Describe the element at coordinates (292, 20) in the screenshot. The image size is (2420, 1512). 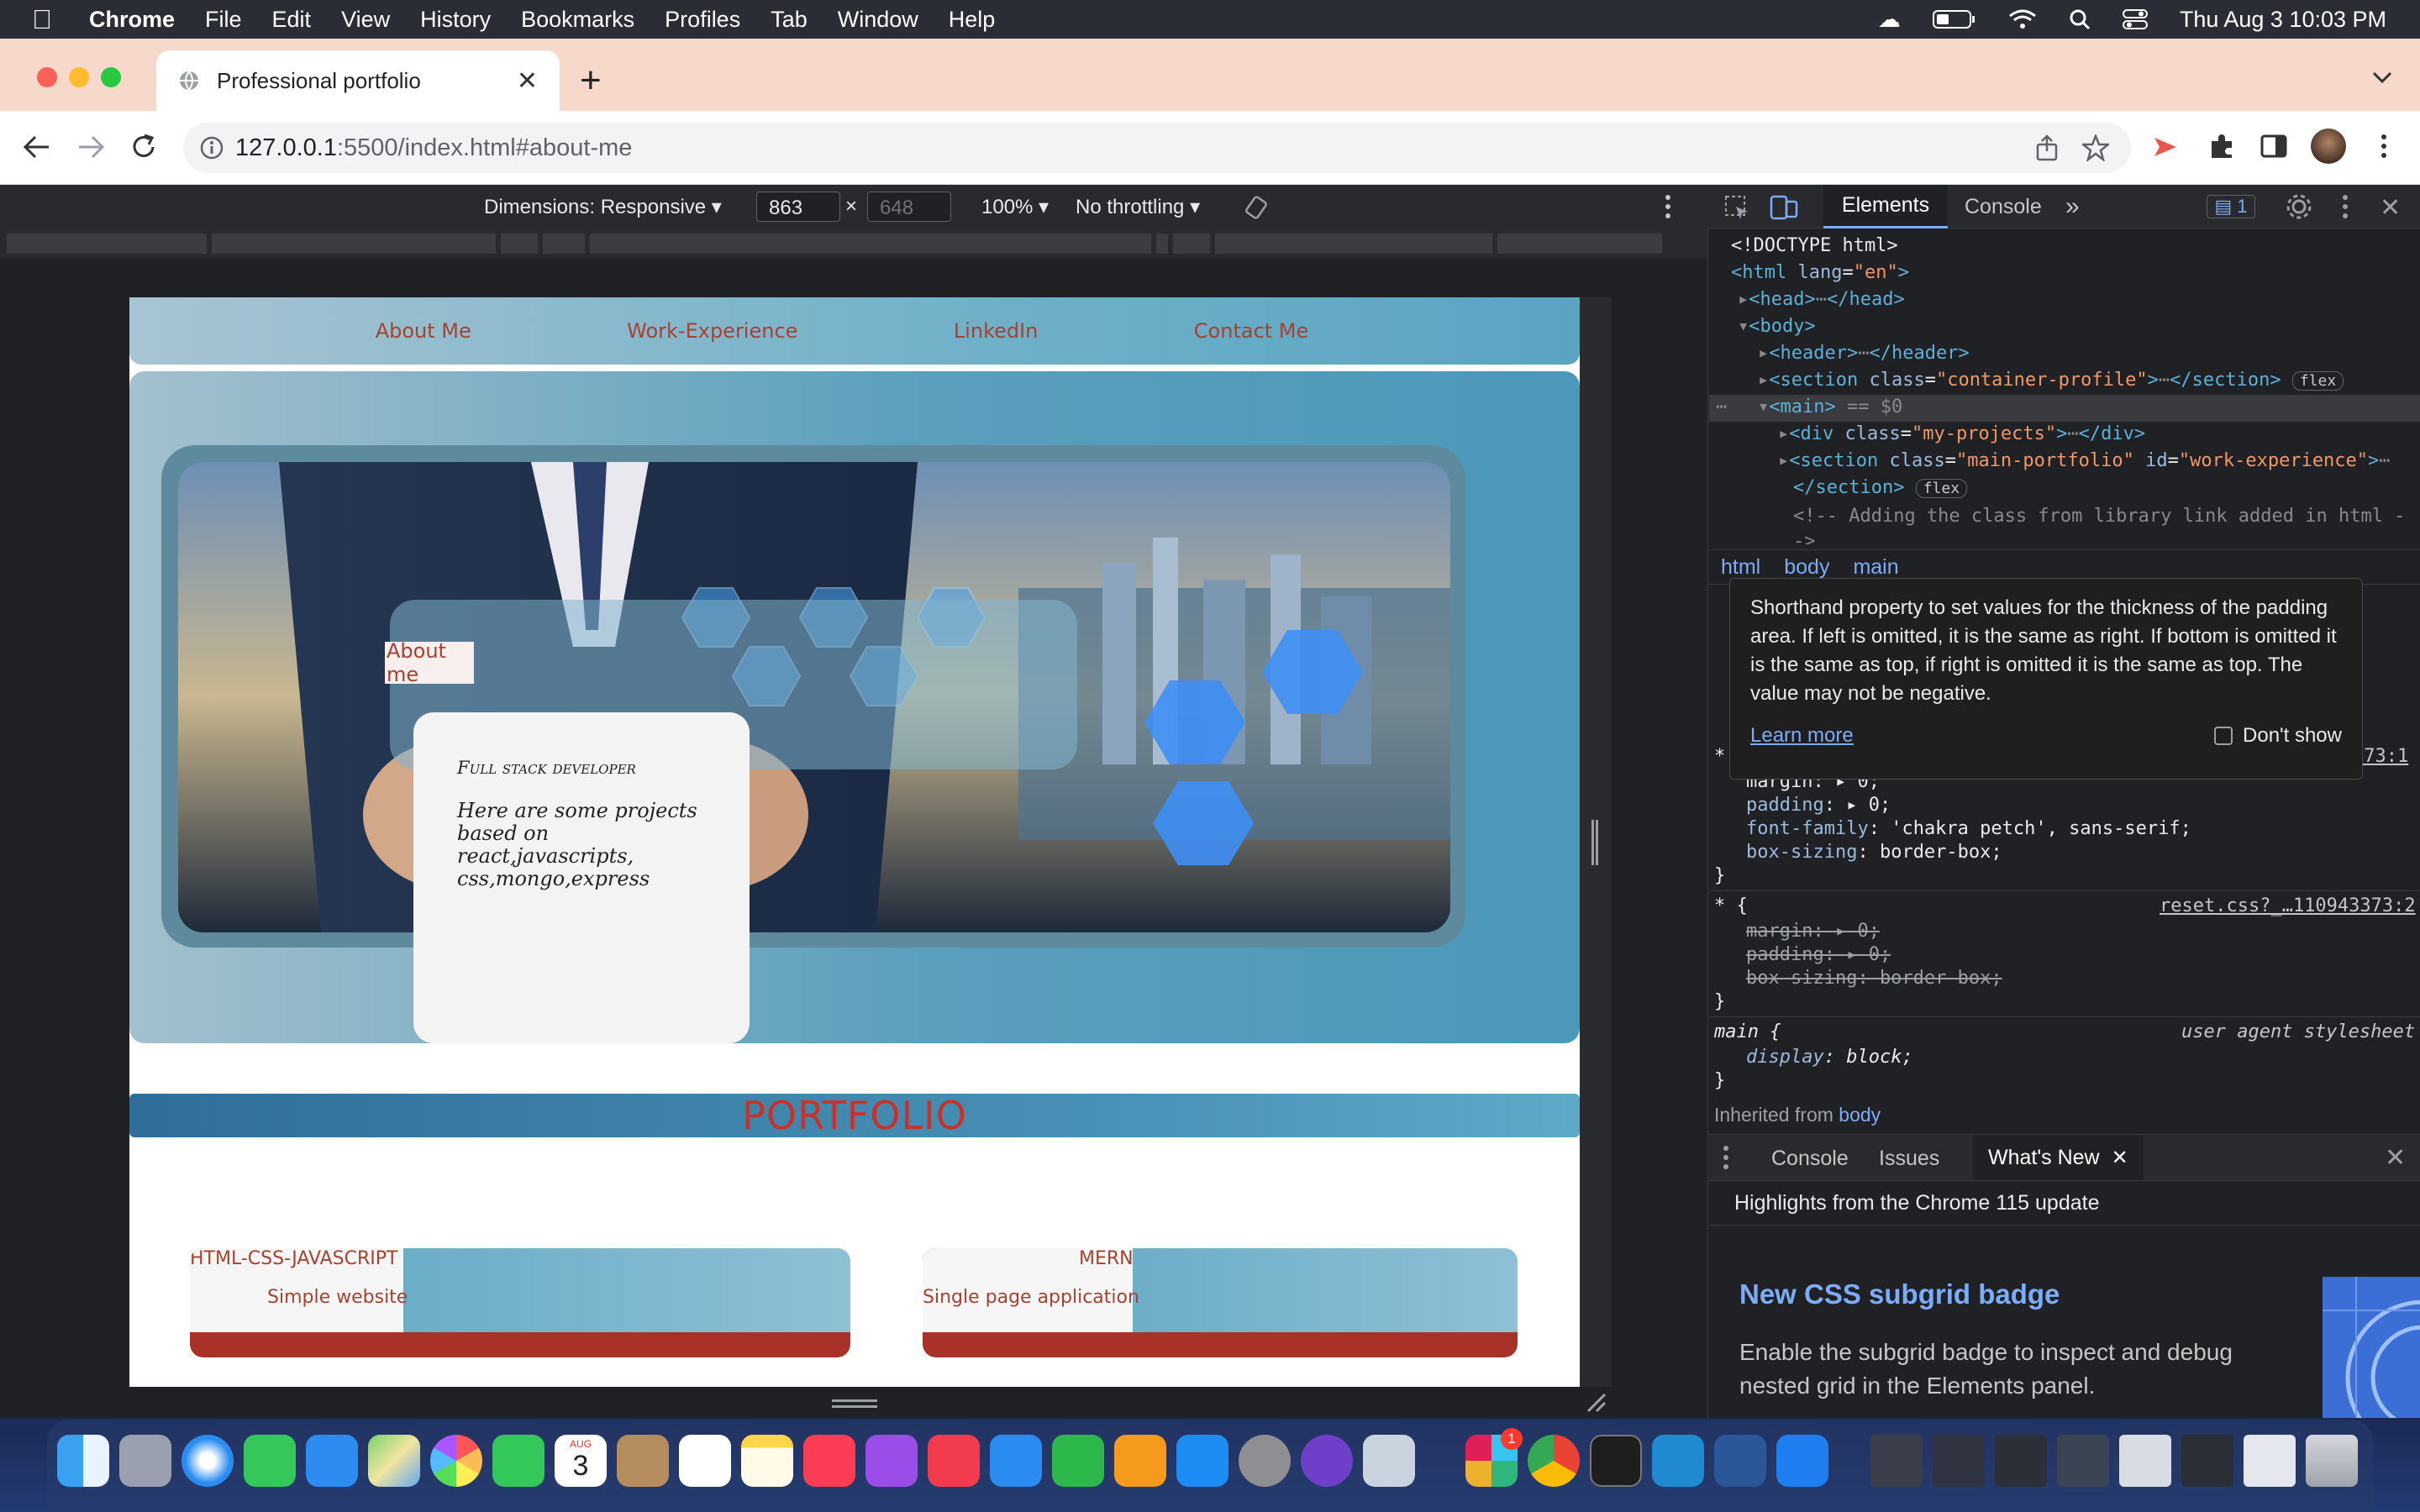
I see `menu-edit: Edit` at that location.